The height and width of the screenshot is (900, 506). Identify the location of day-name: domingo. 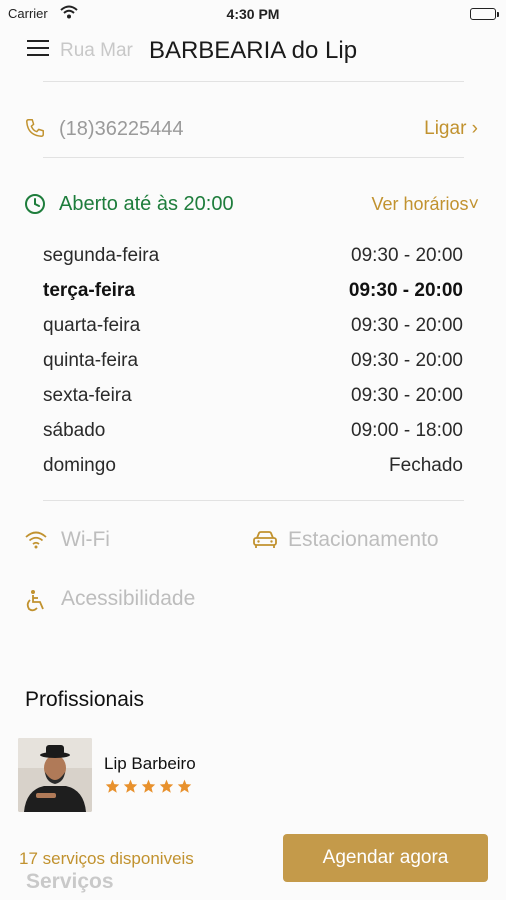
(79, 465).